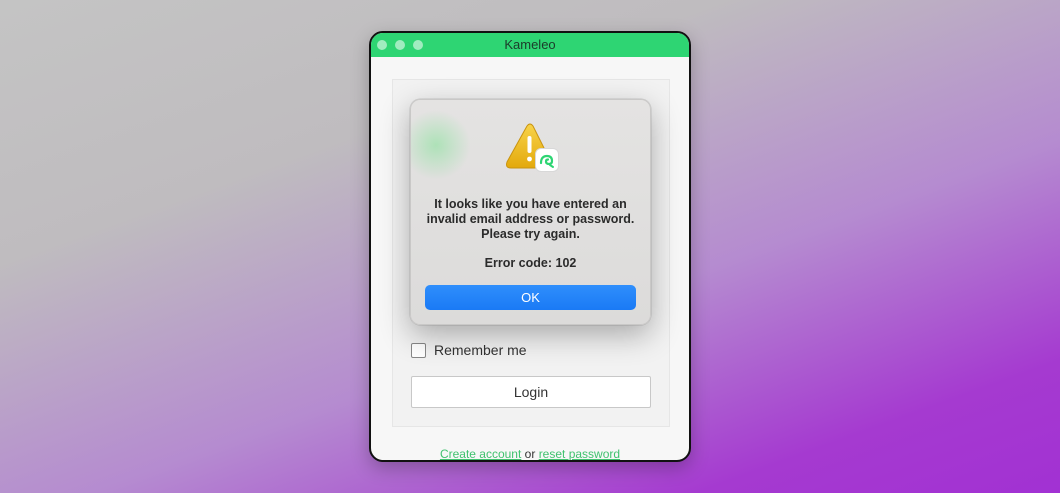  I want to click on footer-separator: or, so click(531, 454).